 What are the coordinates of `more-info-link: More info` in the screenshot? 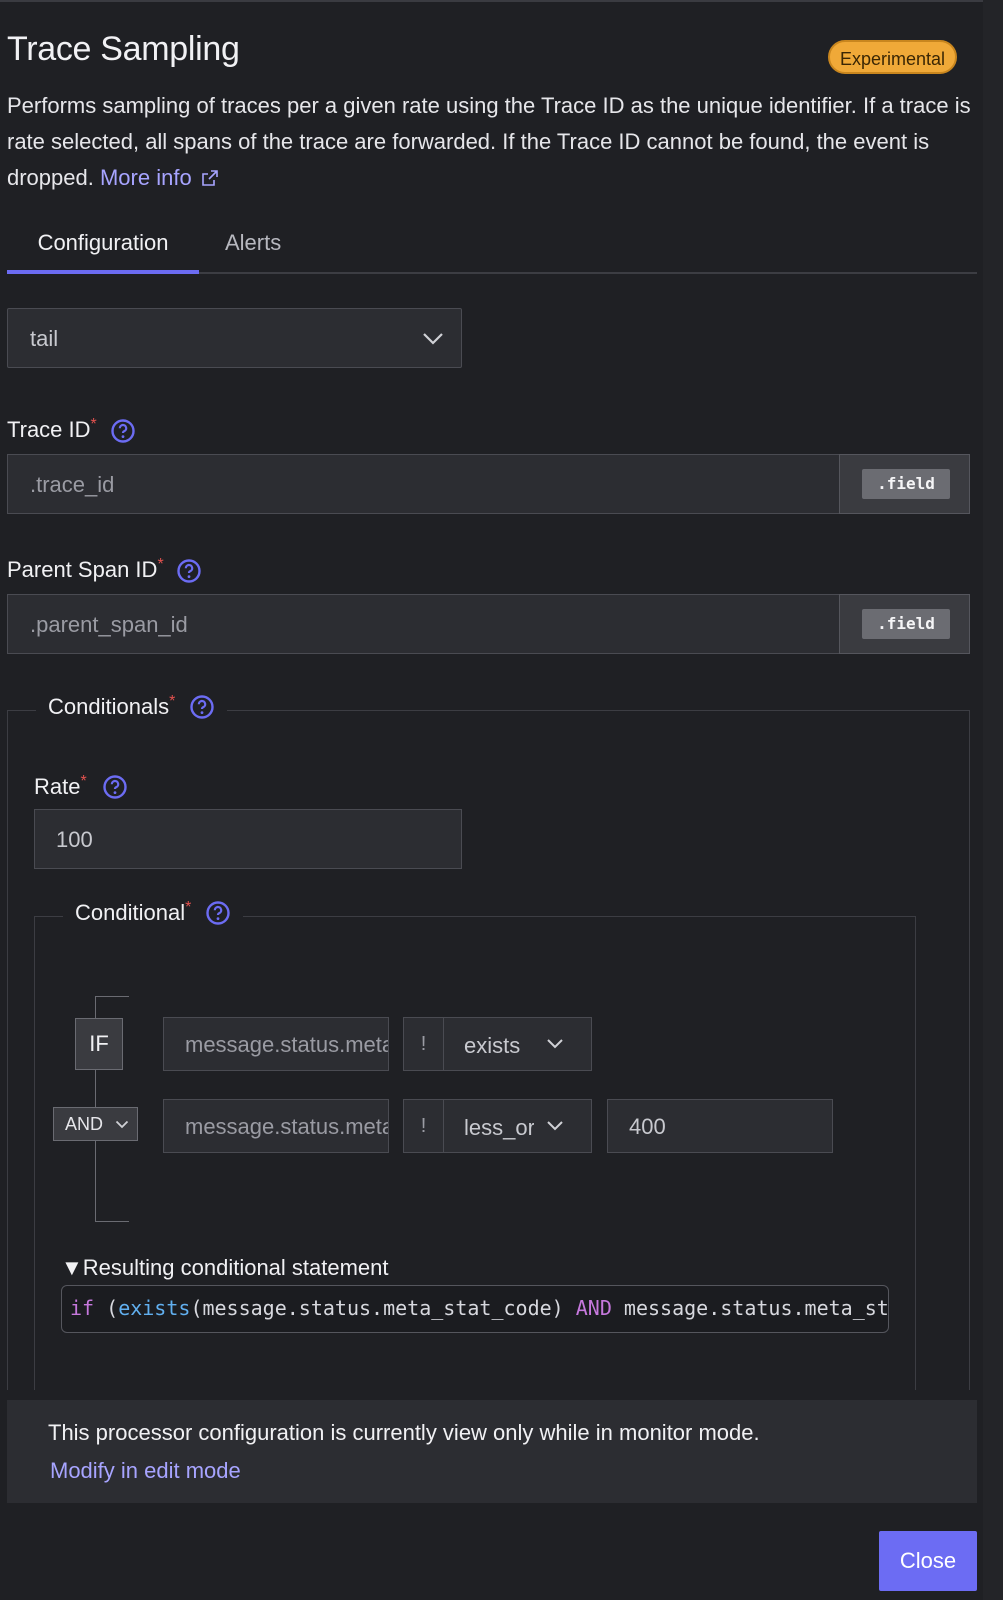 It's located at (159, 177).